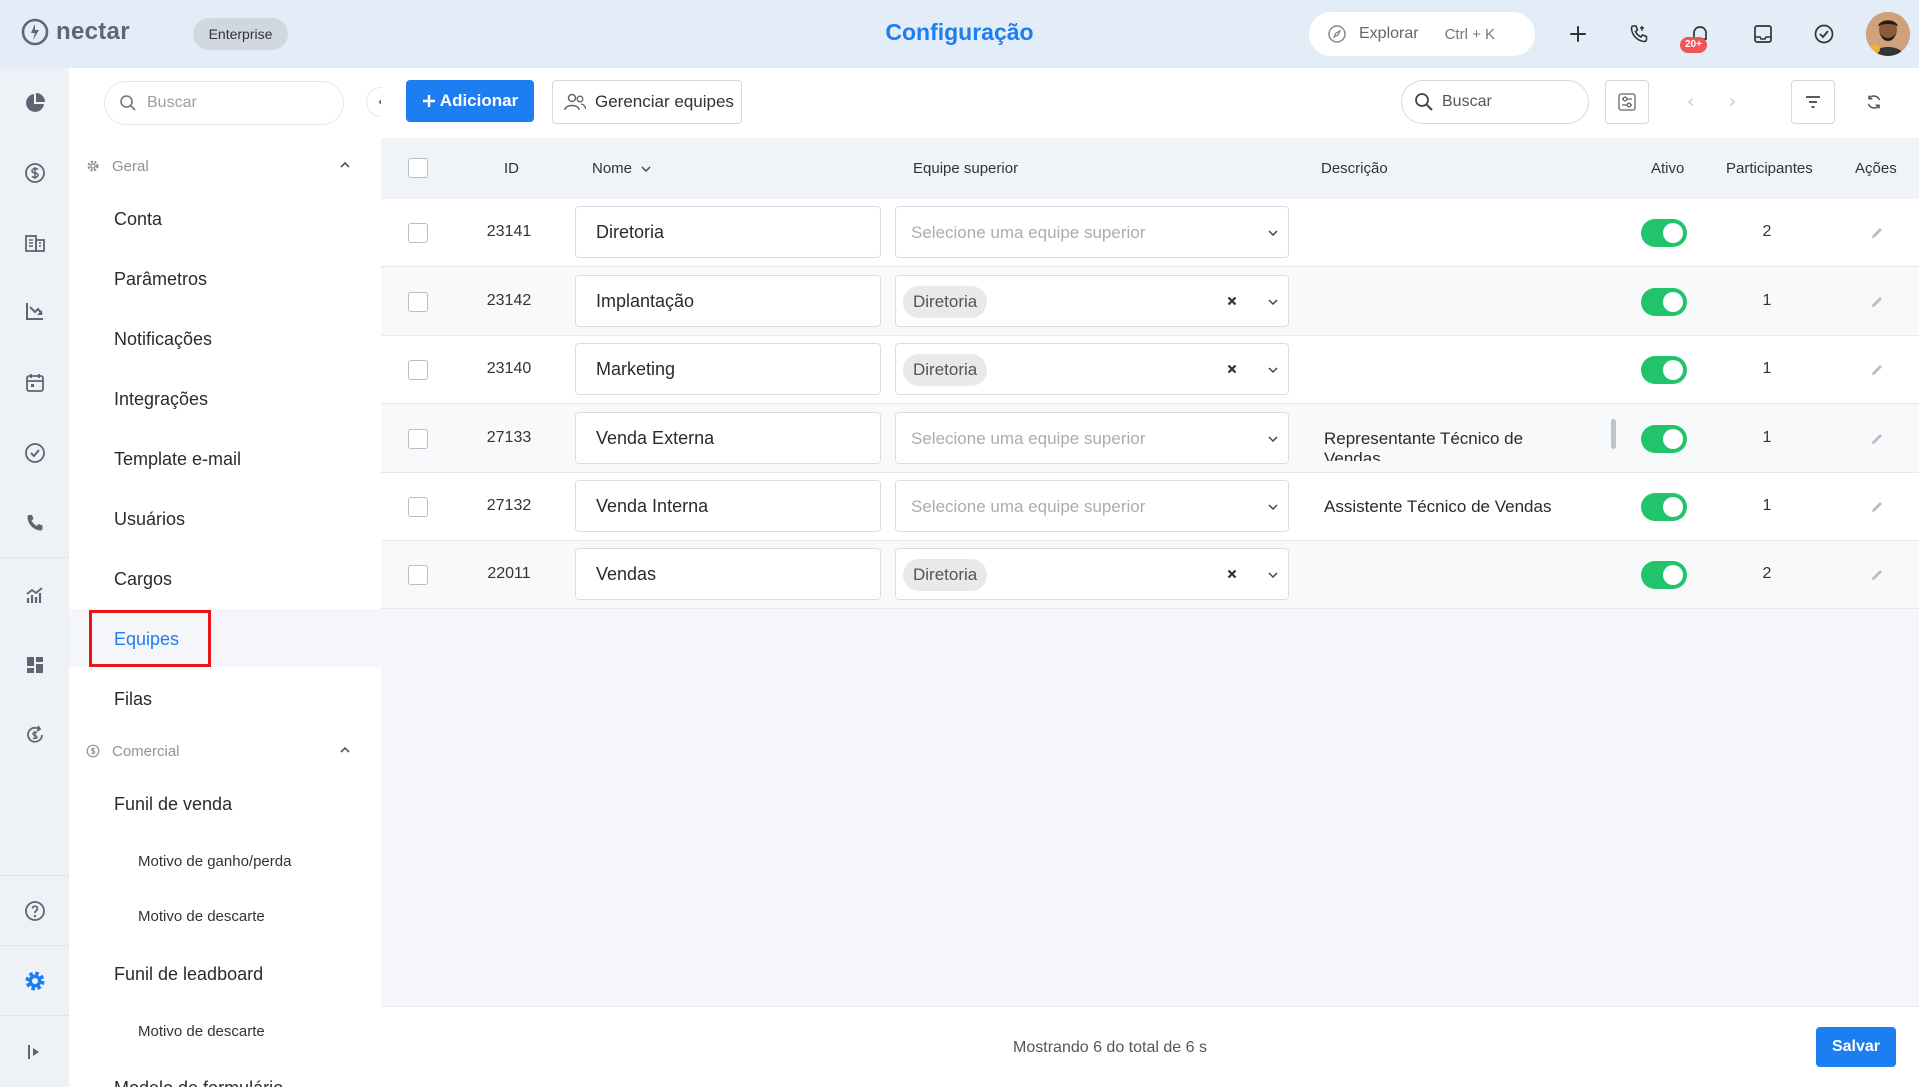  Describe the element at coordinates (1732, 102) in the screenshot. I see `next-page-button` at that location.